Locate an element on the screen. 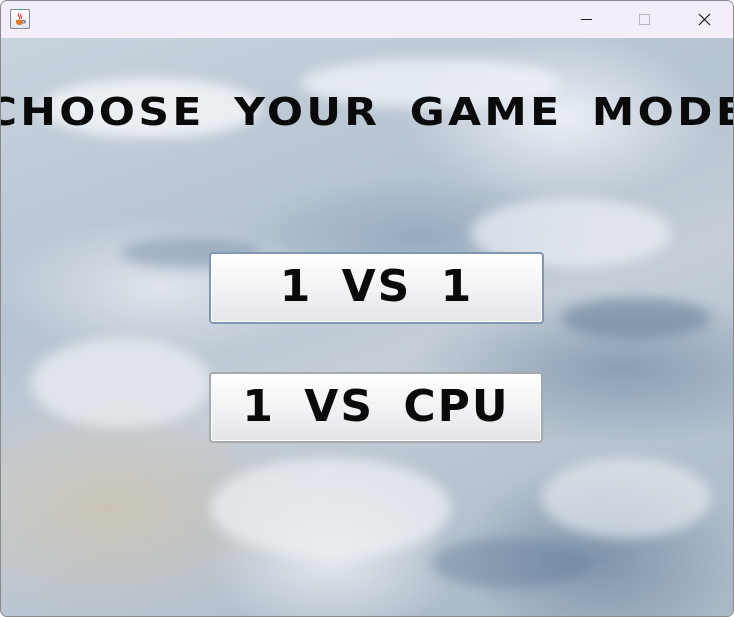  maximize-button is located at coordinates (644, 19).